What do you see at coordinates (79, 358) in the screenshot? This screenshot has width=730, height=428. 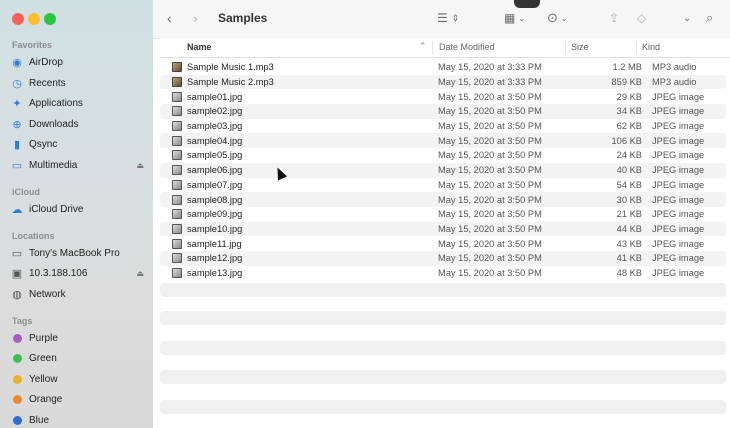 I see `sidebar-tag-green: Green` at bounding box center [79, 358].